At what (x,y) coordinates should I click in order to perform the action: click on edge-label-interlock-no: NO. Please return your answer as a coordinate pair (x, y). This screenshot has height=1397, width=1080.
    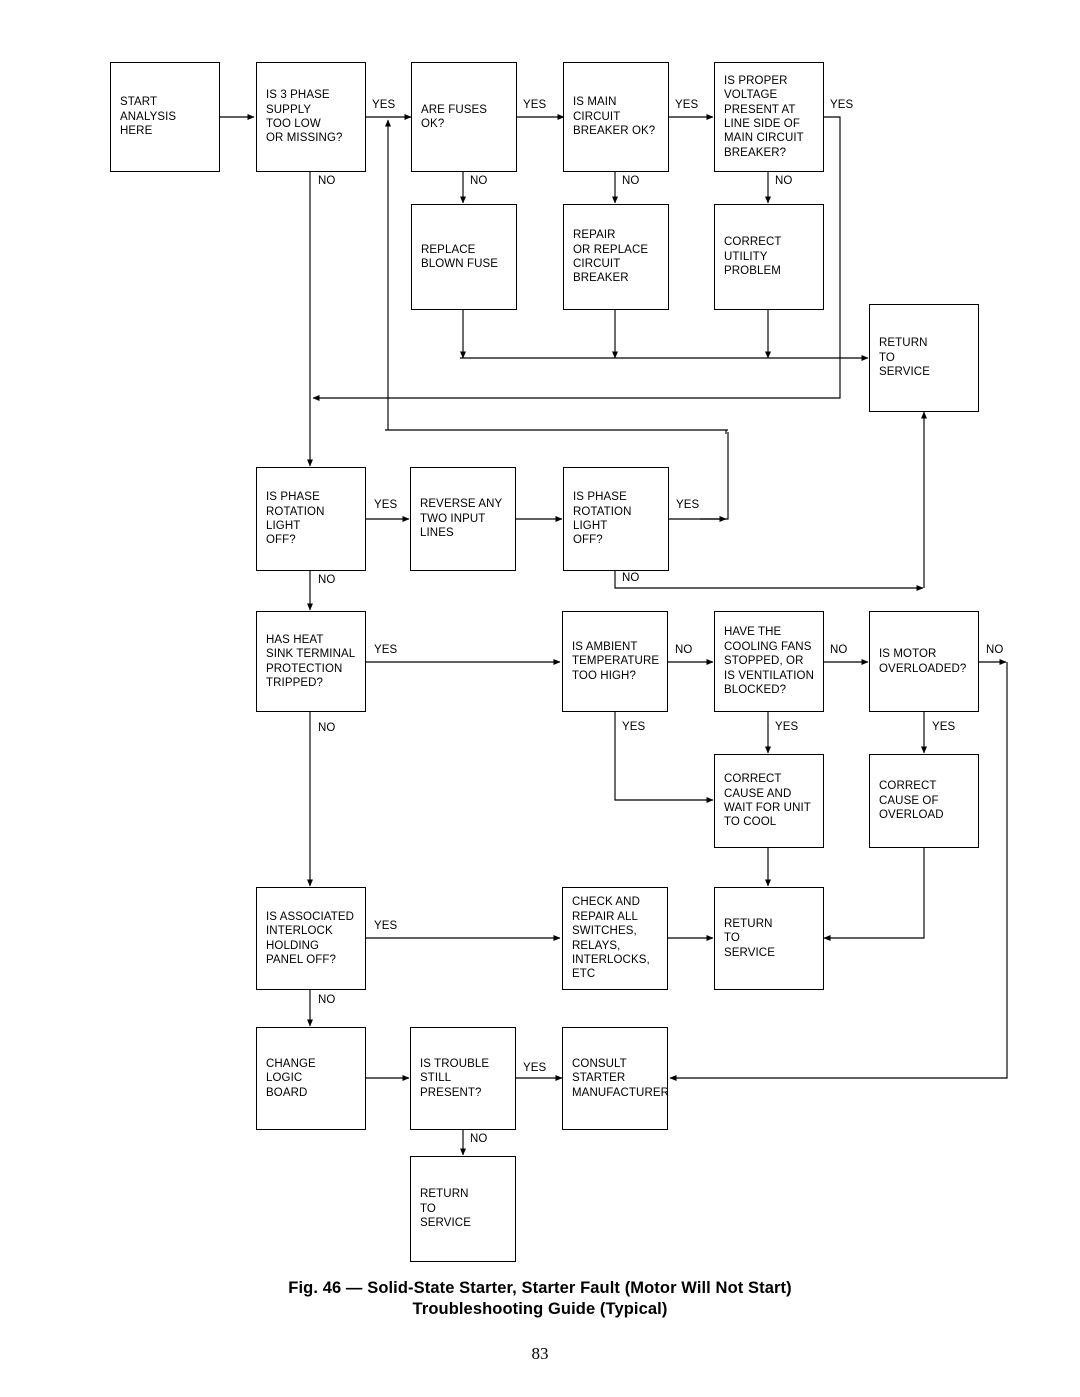
    Looking at the image, I should click on (327, 1000).